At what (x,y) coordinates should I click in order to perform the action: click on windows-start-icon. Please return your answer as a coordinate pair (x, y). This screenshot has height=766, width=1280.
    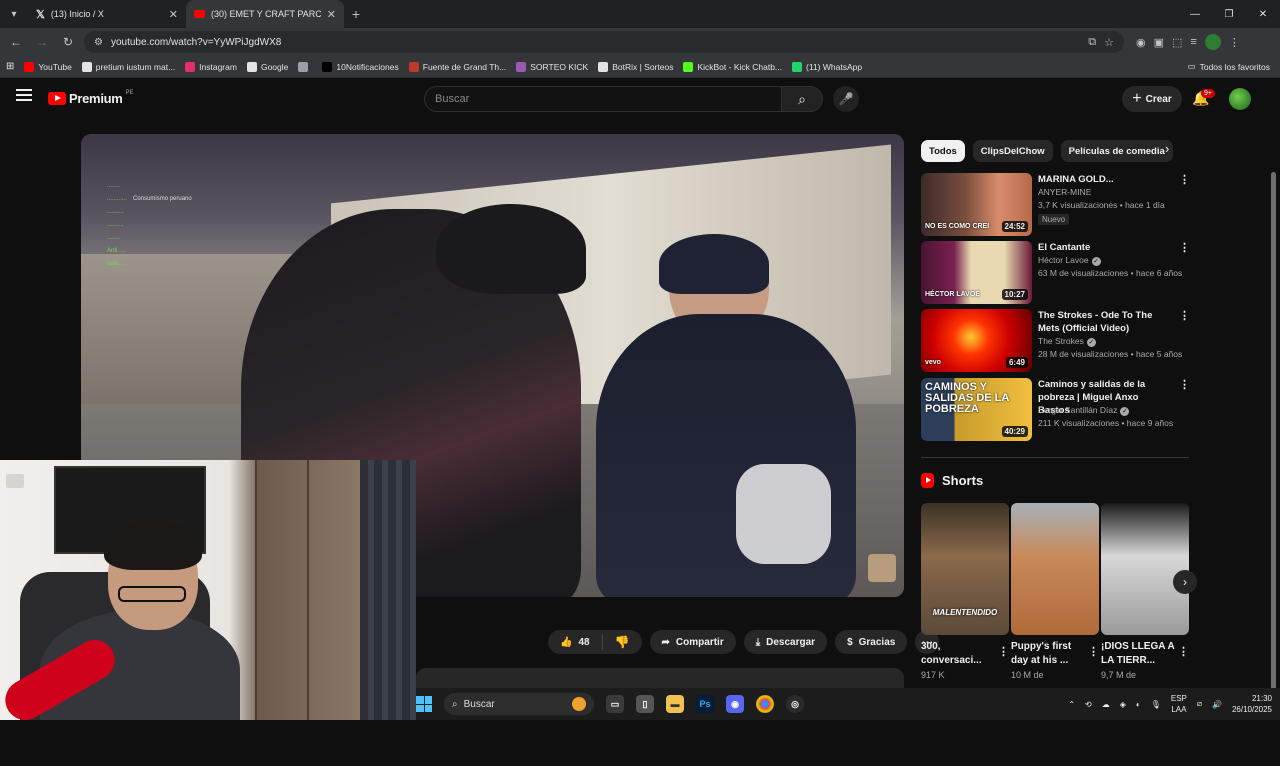
    Looking at the image, I should click on (424, 704).